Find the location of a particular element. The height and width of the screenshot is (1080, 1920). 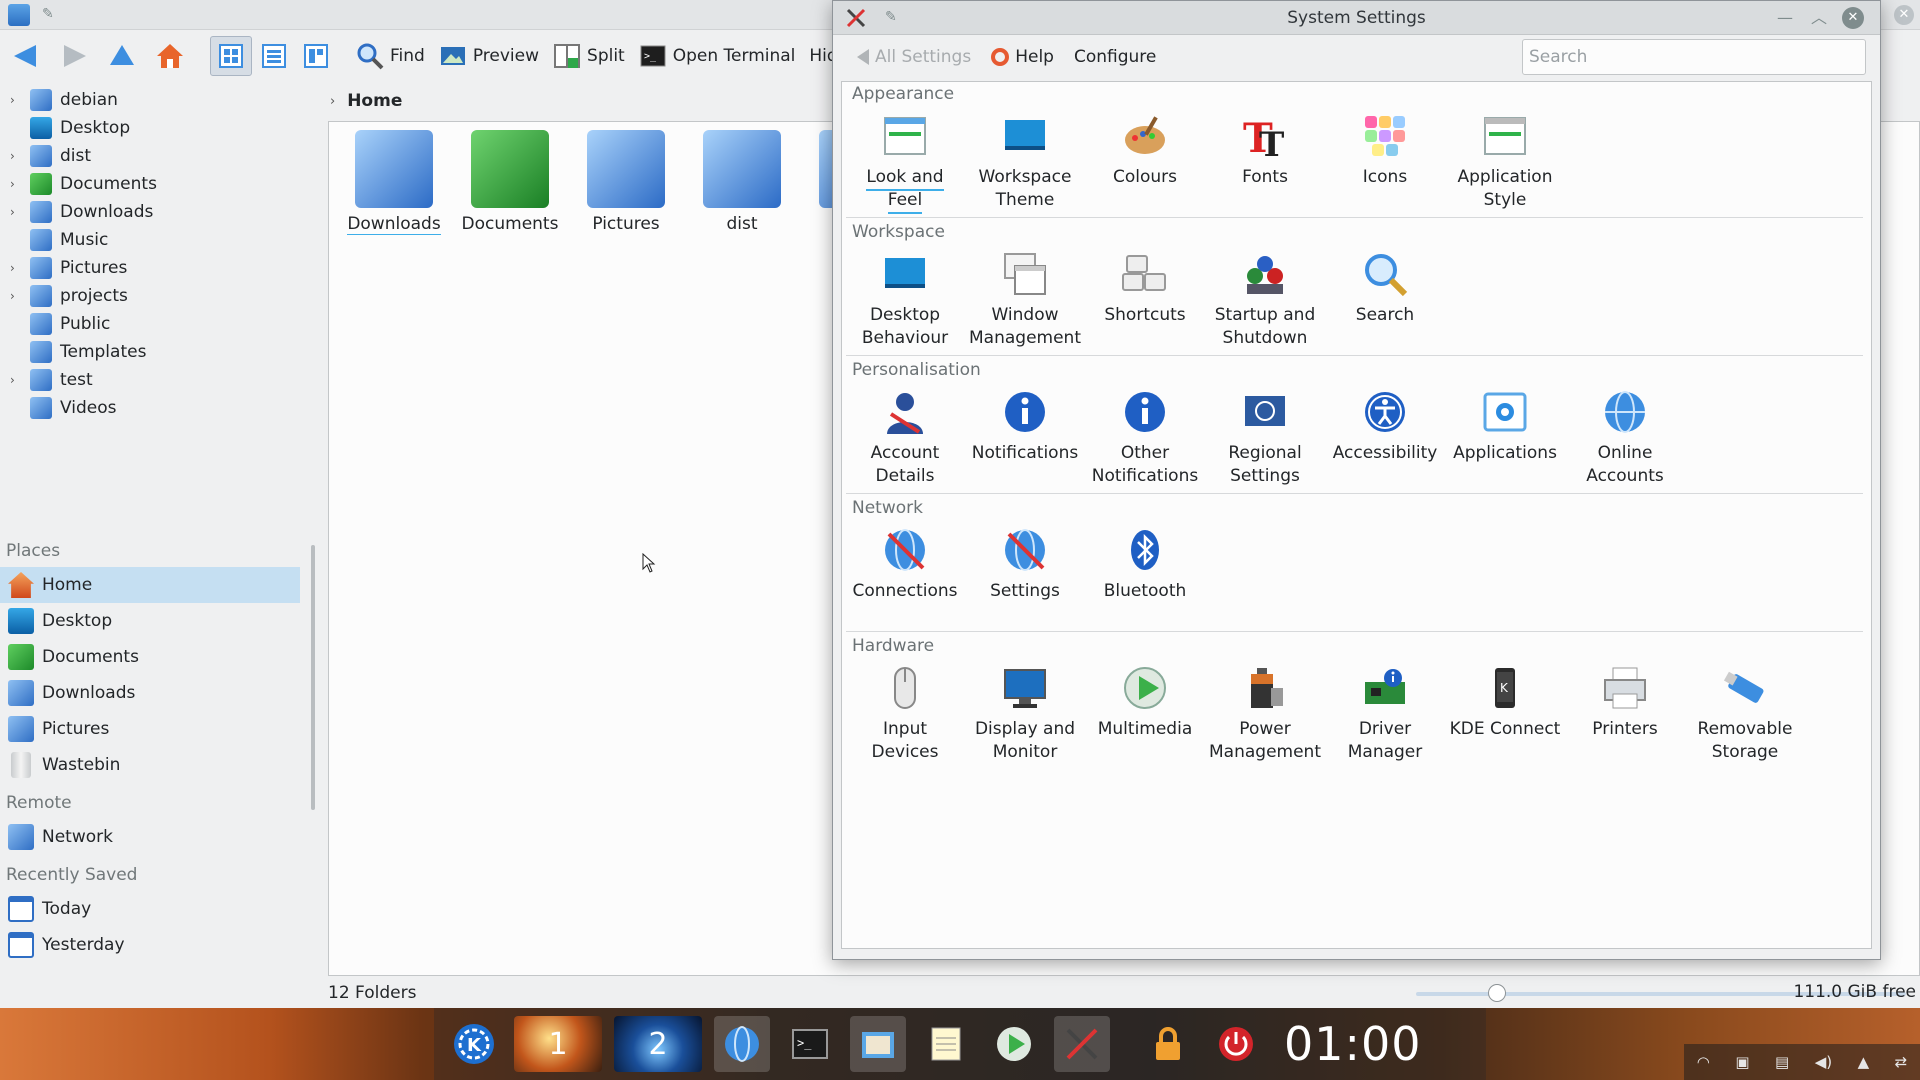

configure-button: Configure is located at coordinates (1115, 57).